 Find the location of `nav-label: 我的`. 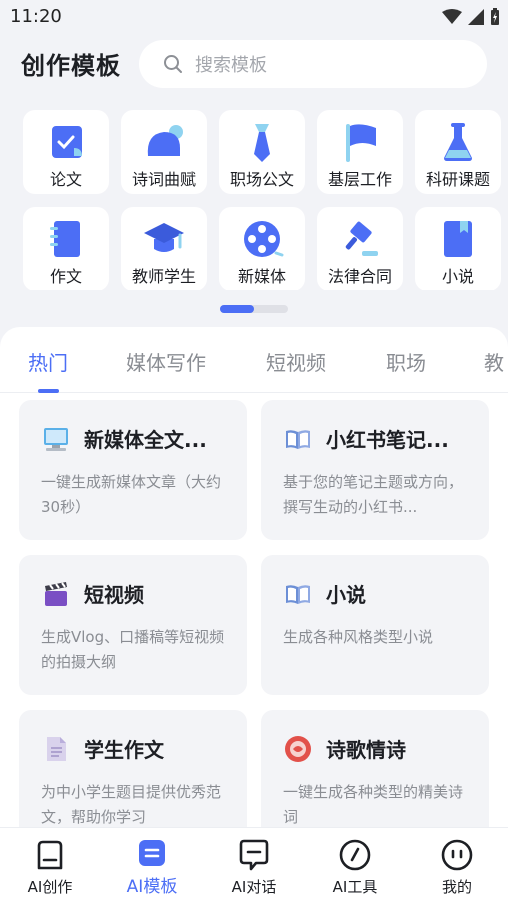

nav-label: 我的 is located at coordinates (456, 887).